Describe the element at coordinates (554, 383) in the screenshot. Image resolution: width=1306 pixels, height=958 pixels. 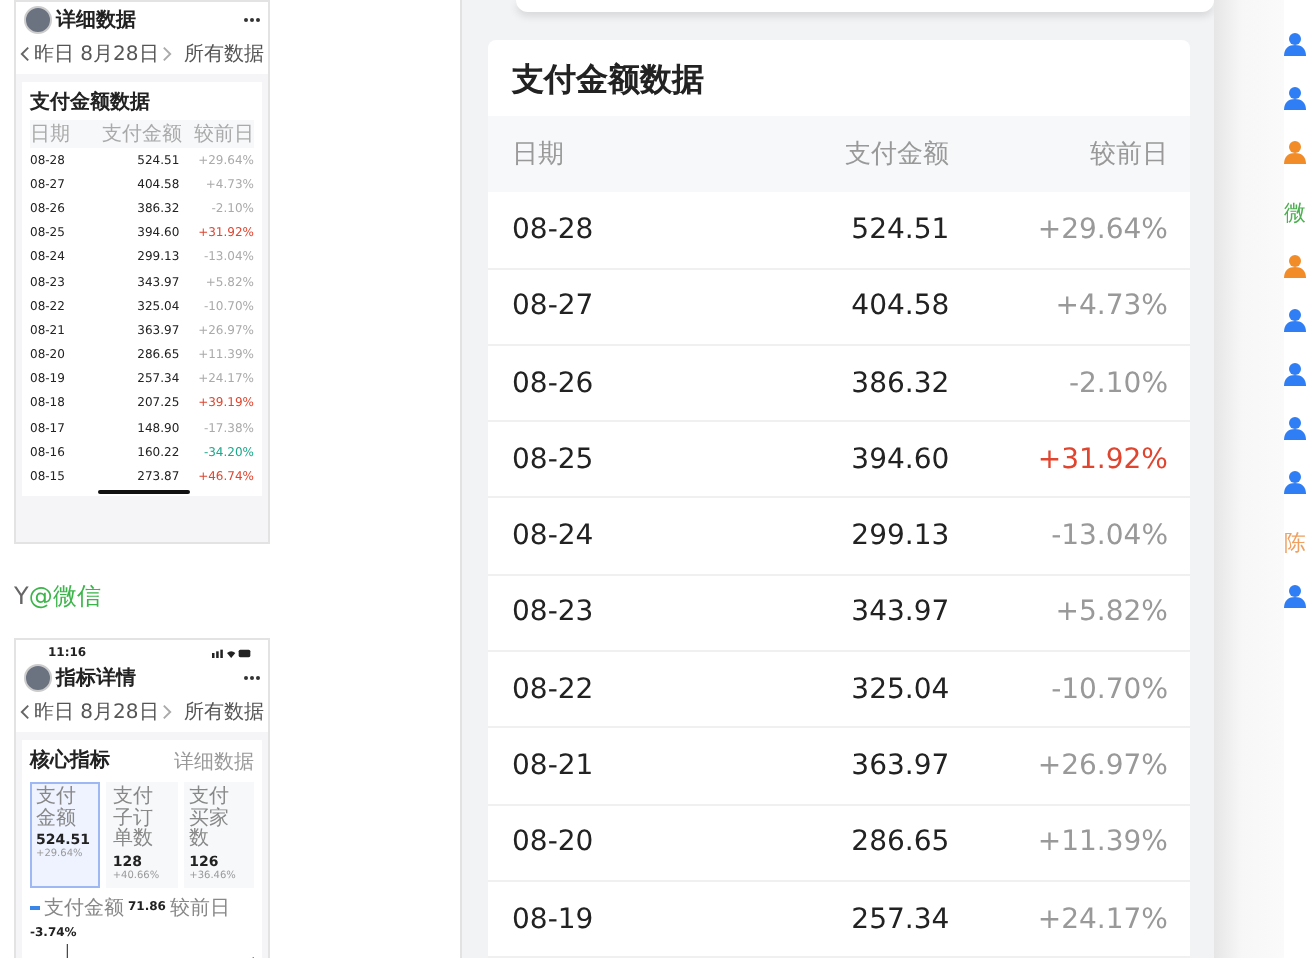
I see `date-cell-text: 08-26` at that location.